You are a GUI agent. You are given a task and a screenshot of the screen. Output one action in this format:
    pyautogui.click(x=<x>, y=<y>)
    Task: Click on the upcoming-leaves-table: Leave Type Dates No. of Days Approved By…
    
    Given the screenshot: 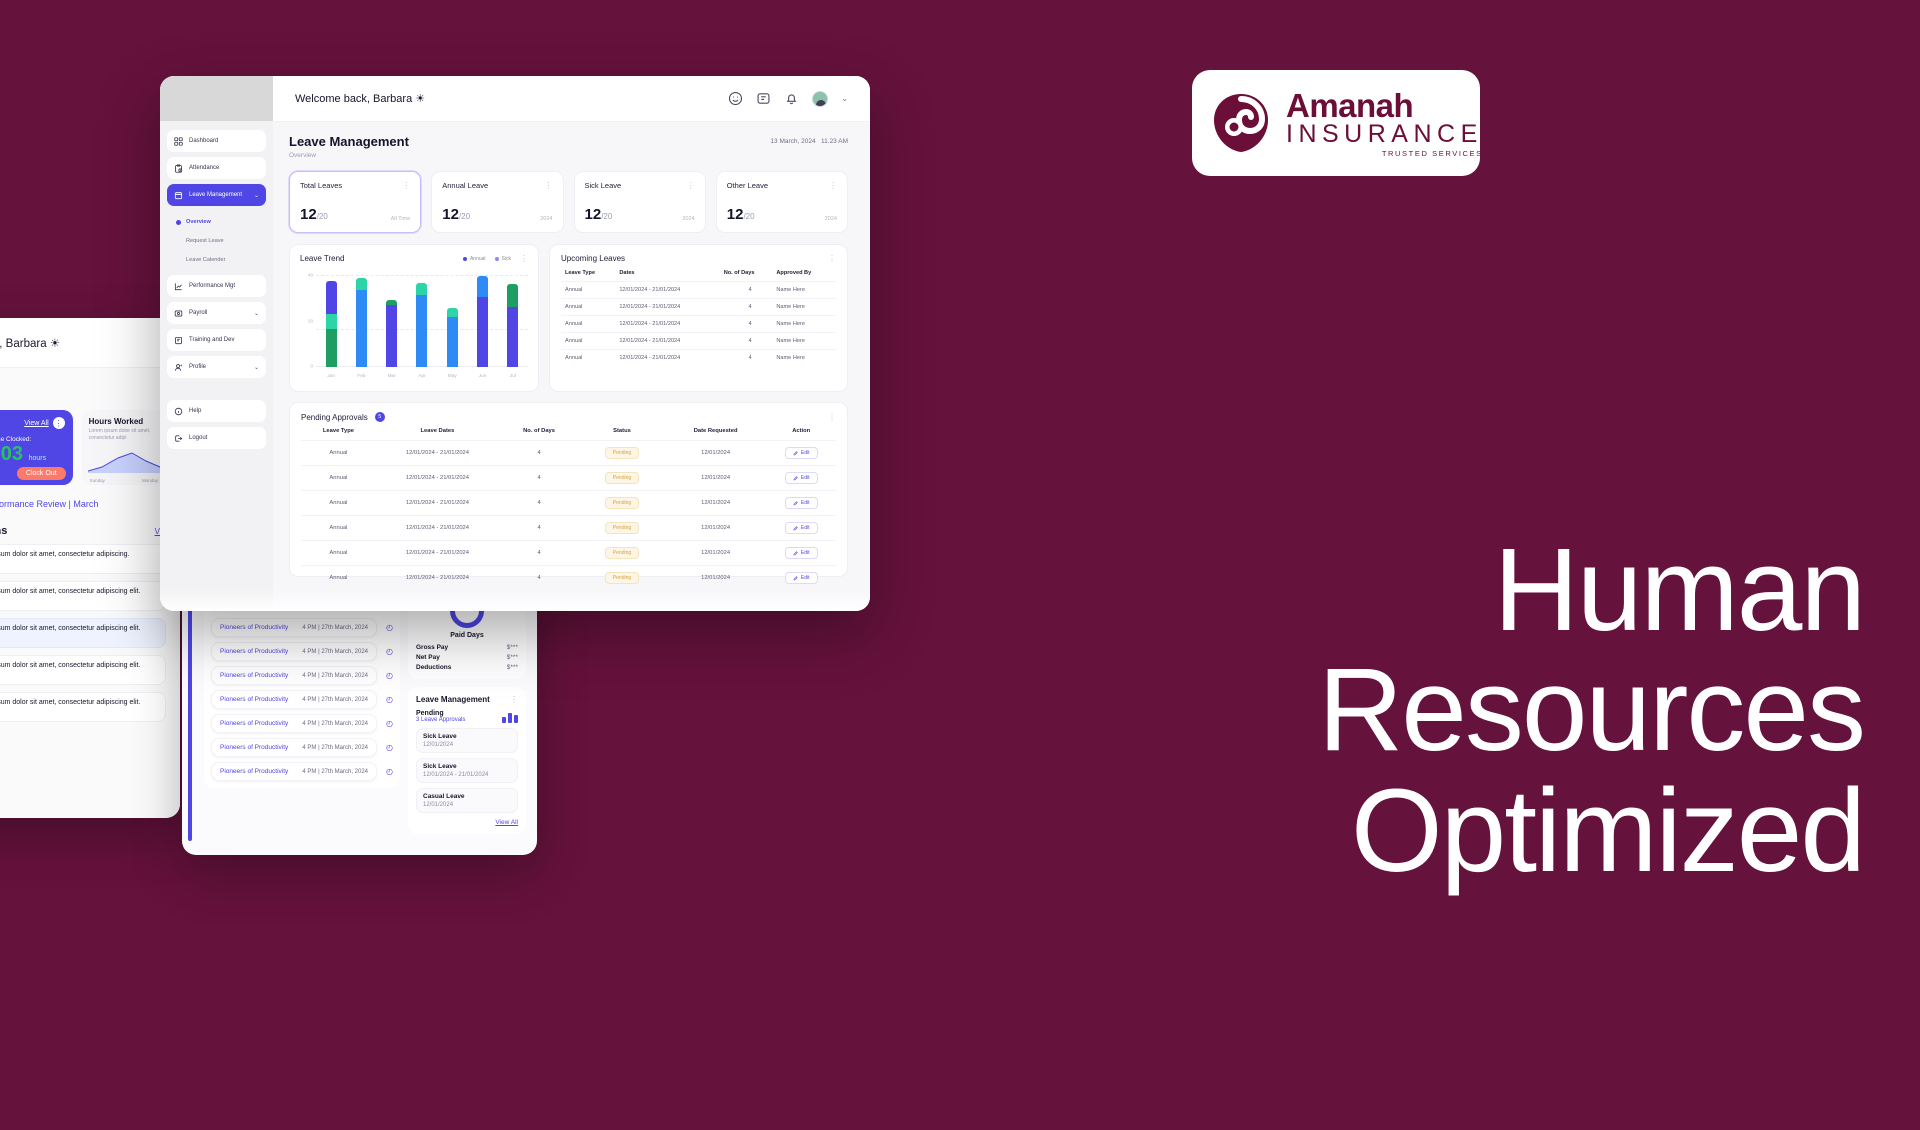 What is the action you would take?
    pyautogui.click(x=698, y=318)
    